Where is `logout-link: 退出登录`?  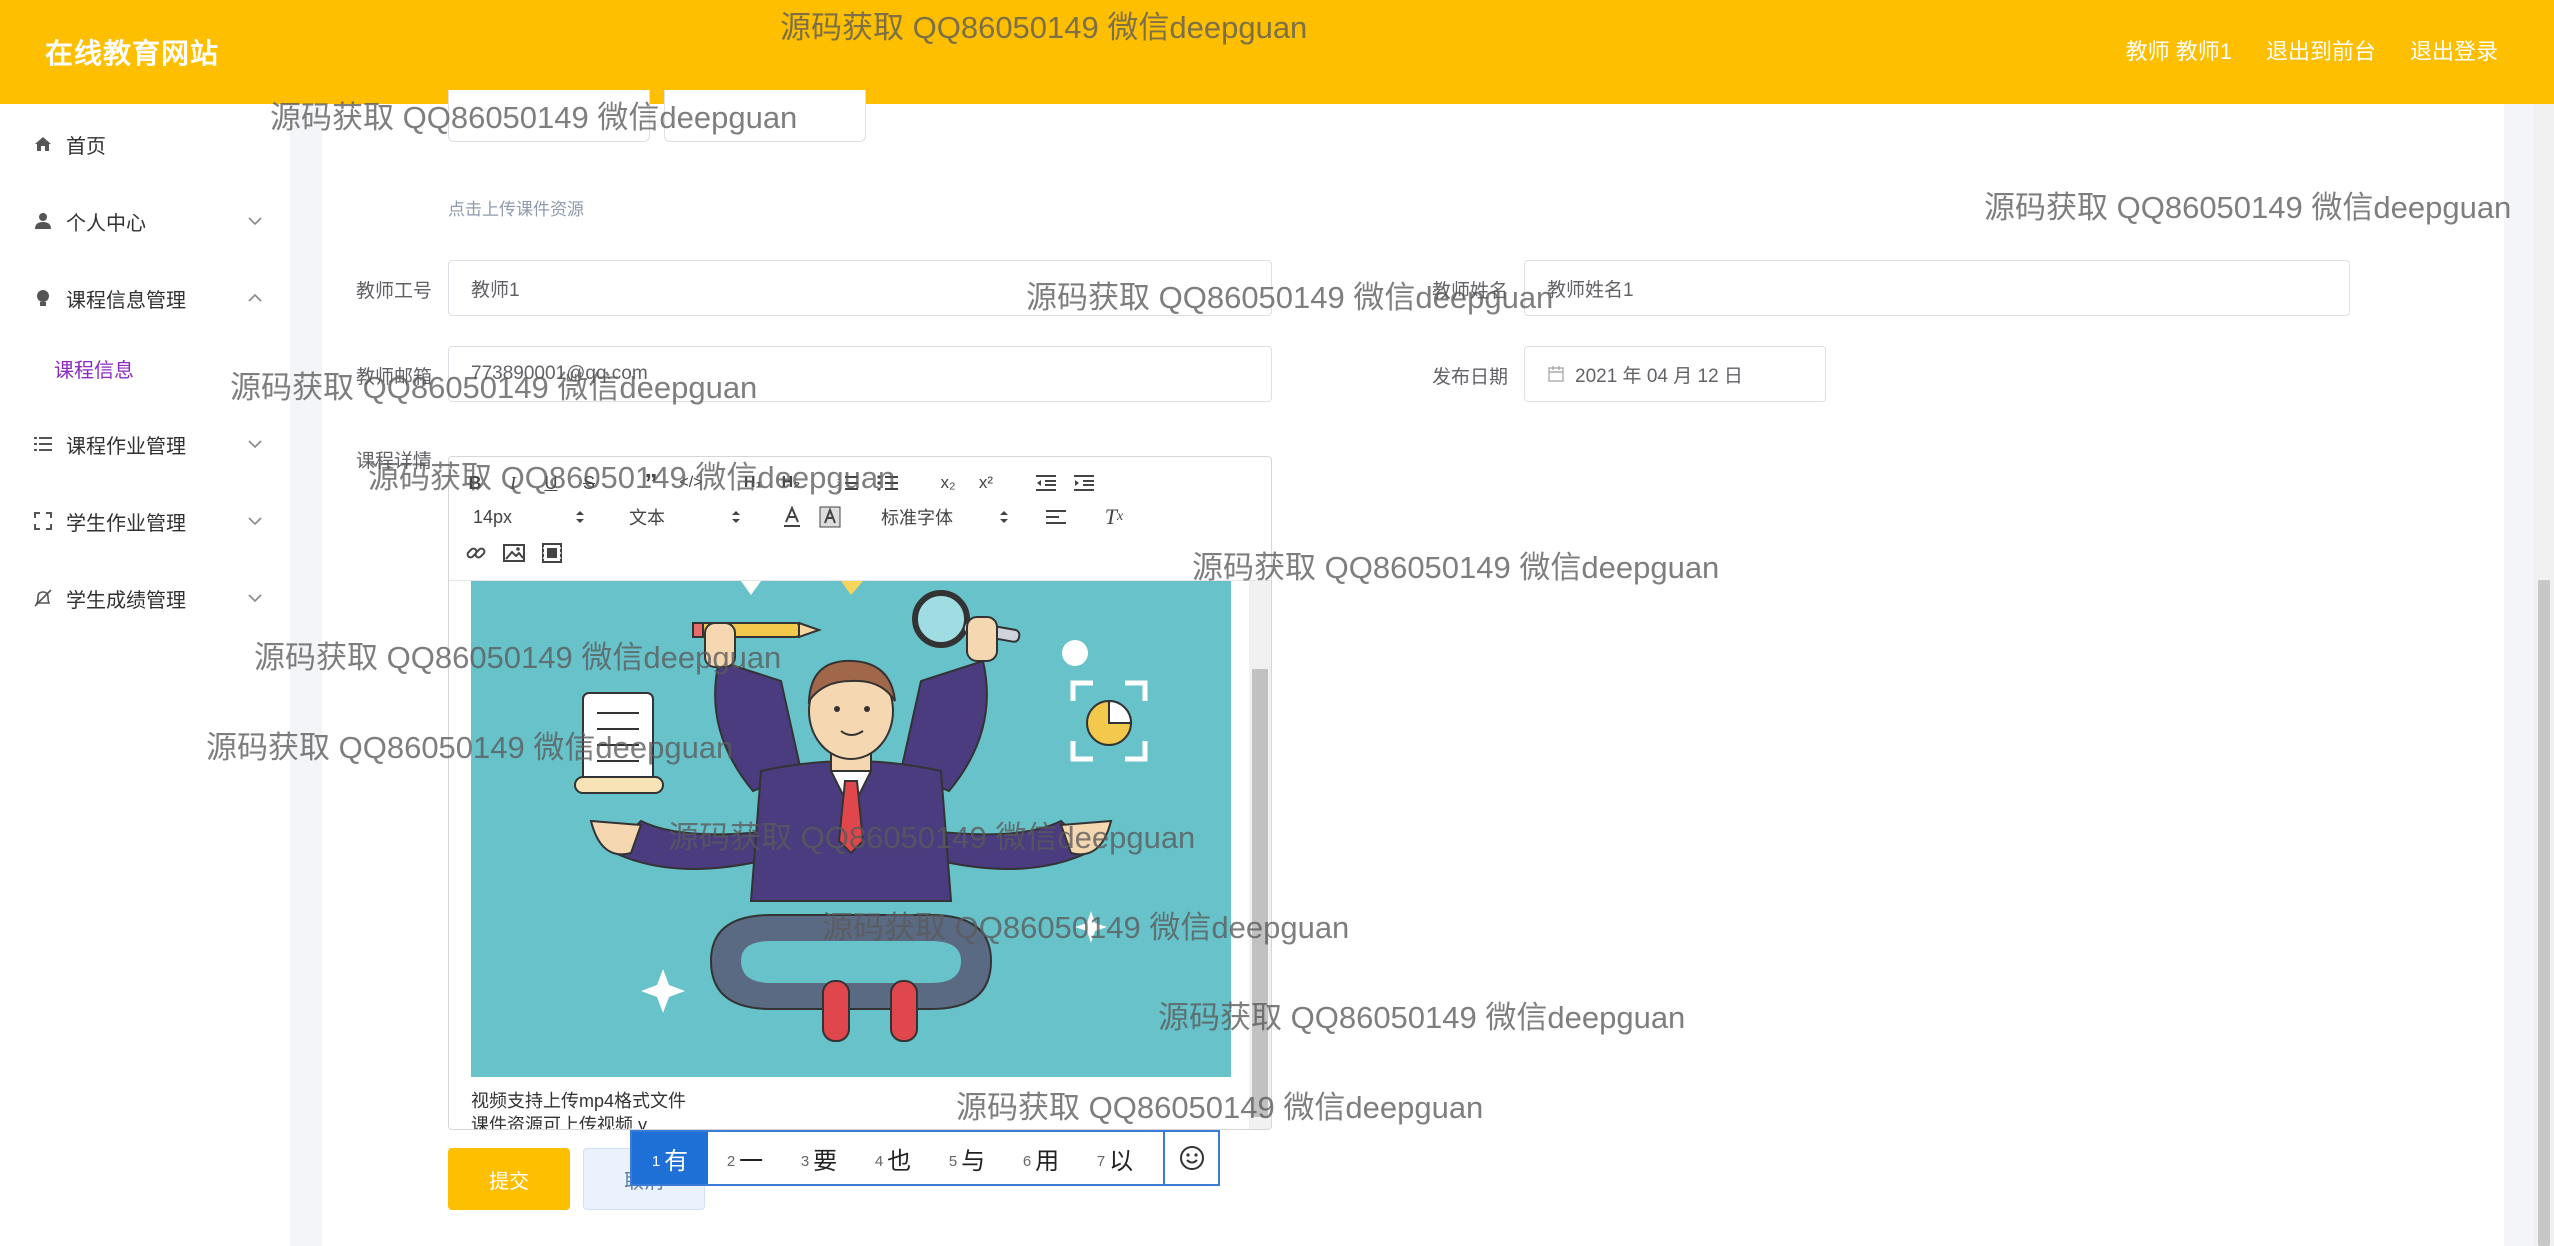 logout-link: 退出登录 is located at coordinates (2454, 50).